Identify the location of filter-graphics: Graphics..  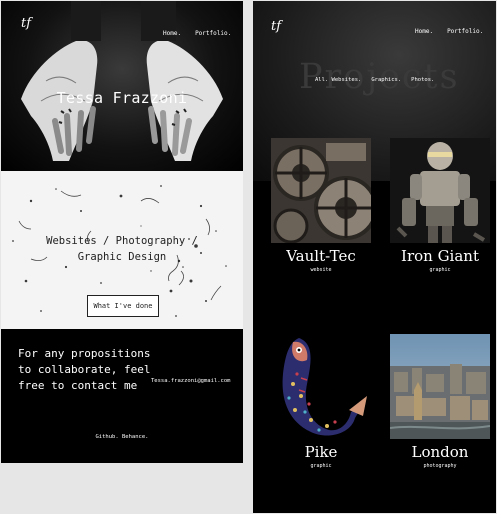
(386, 80).